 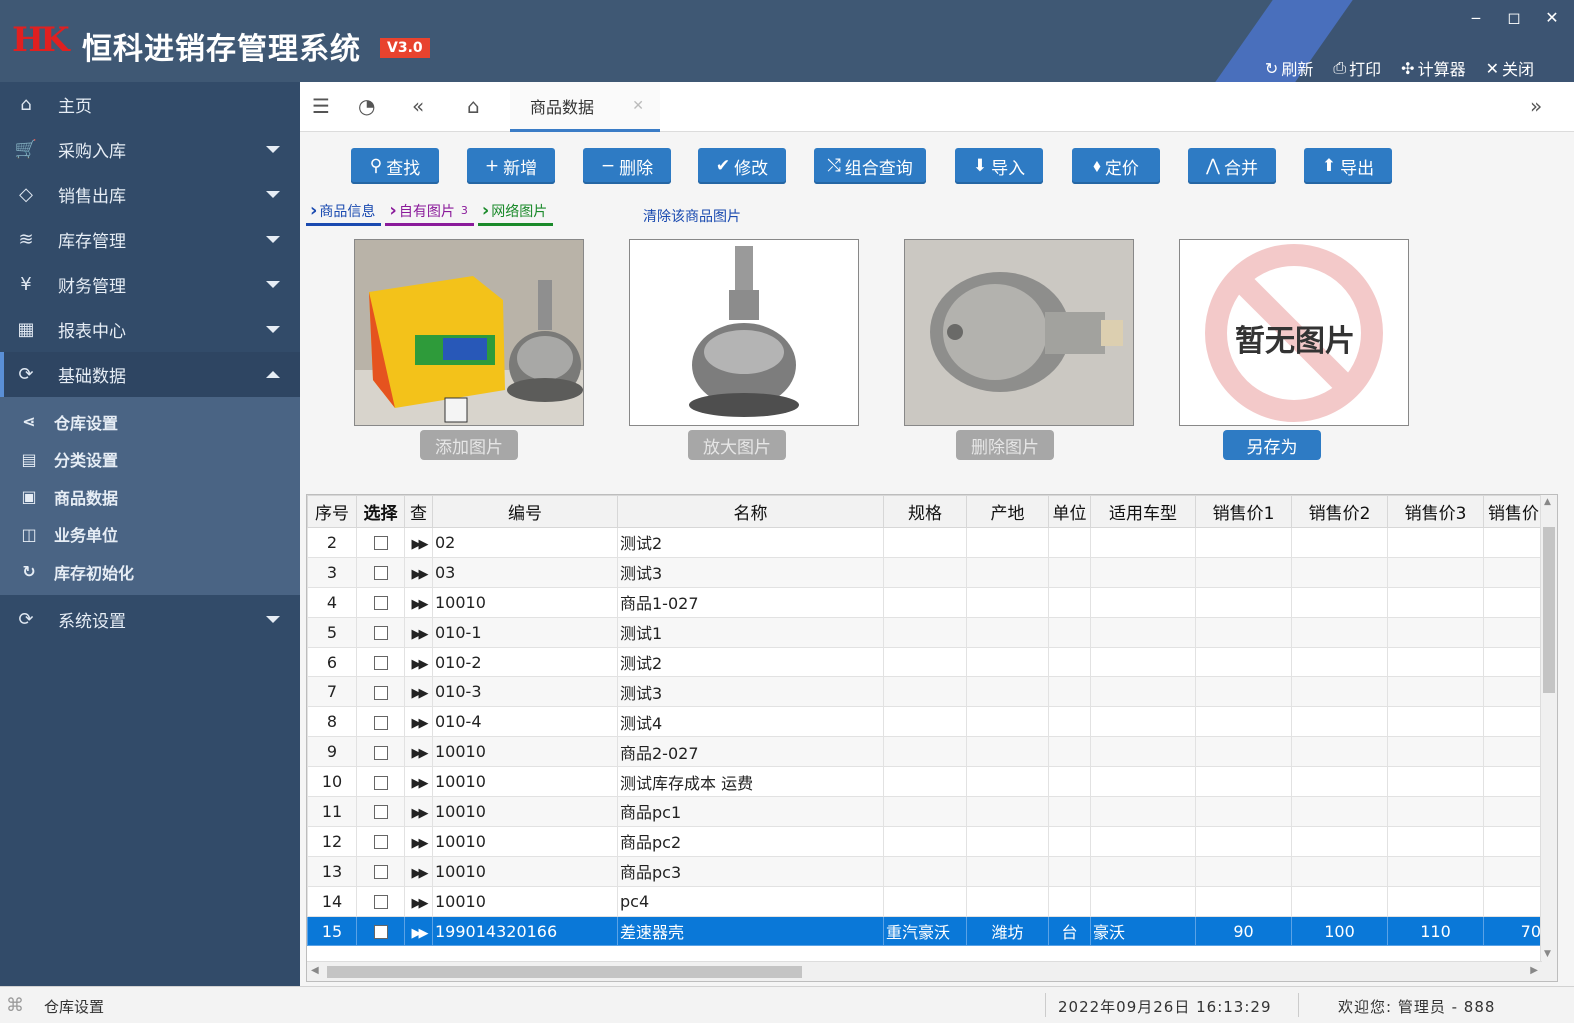 I want to click on column-header: 单位, so click(x=1069, y=511).